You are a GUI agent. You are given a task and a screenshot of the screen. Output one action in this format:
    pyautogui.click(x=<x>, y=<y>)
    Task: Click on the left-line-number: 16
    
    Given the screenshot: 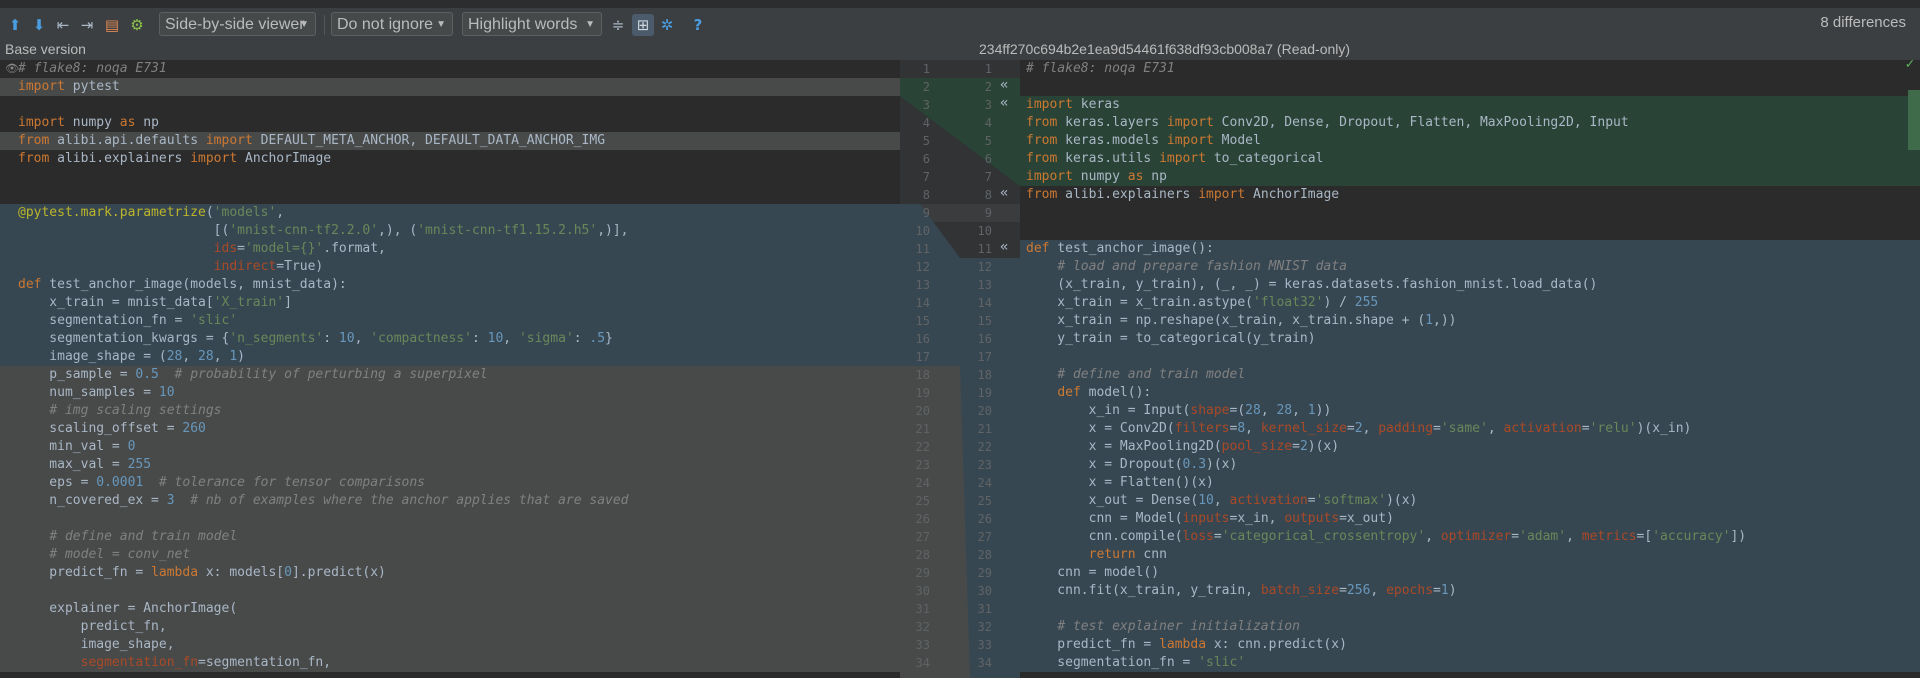 What is the action you would take?
    pyautogui.click(x=922, y=339)
    